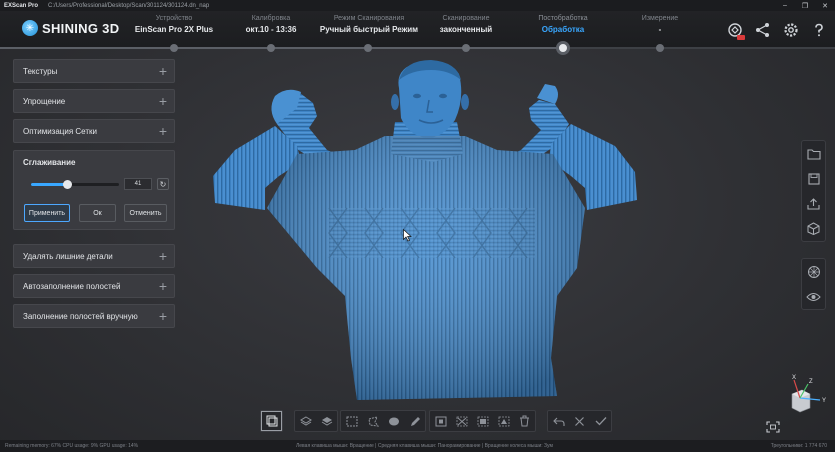 The height and width of the screenshot is (452, 835). I want to click on window-controls: – ❐ ✕, so click(805, 5).